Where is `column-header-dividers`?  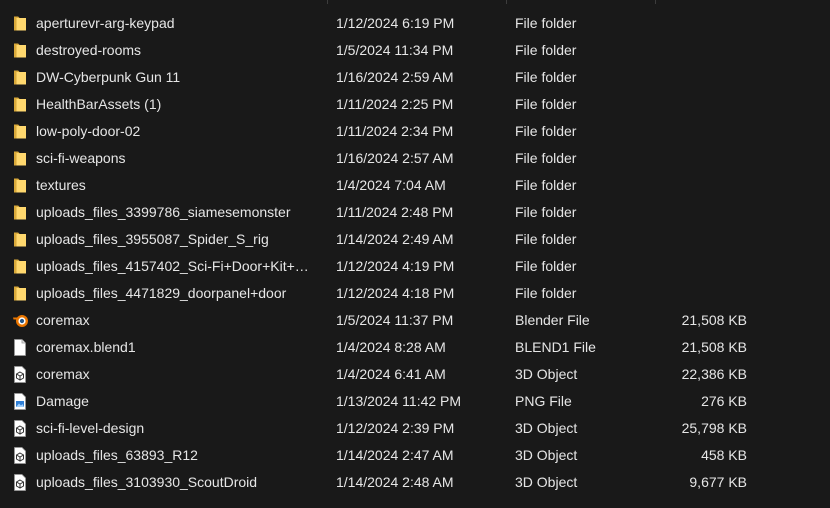 column-header-dividers is located at coordinates (415, 2).